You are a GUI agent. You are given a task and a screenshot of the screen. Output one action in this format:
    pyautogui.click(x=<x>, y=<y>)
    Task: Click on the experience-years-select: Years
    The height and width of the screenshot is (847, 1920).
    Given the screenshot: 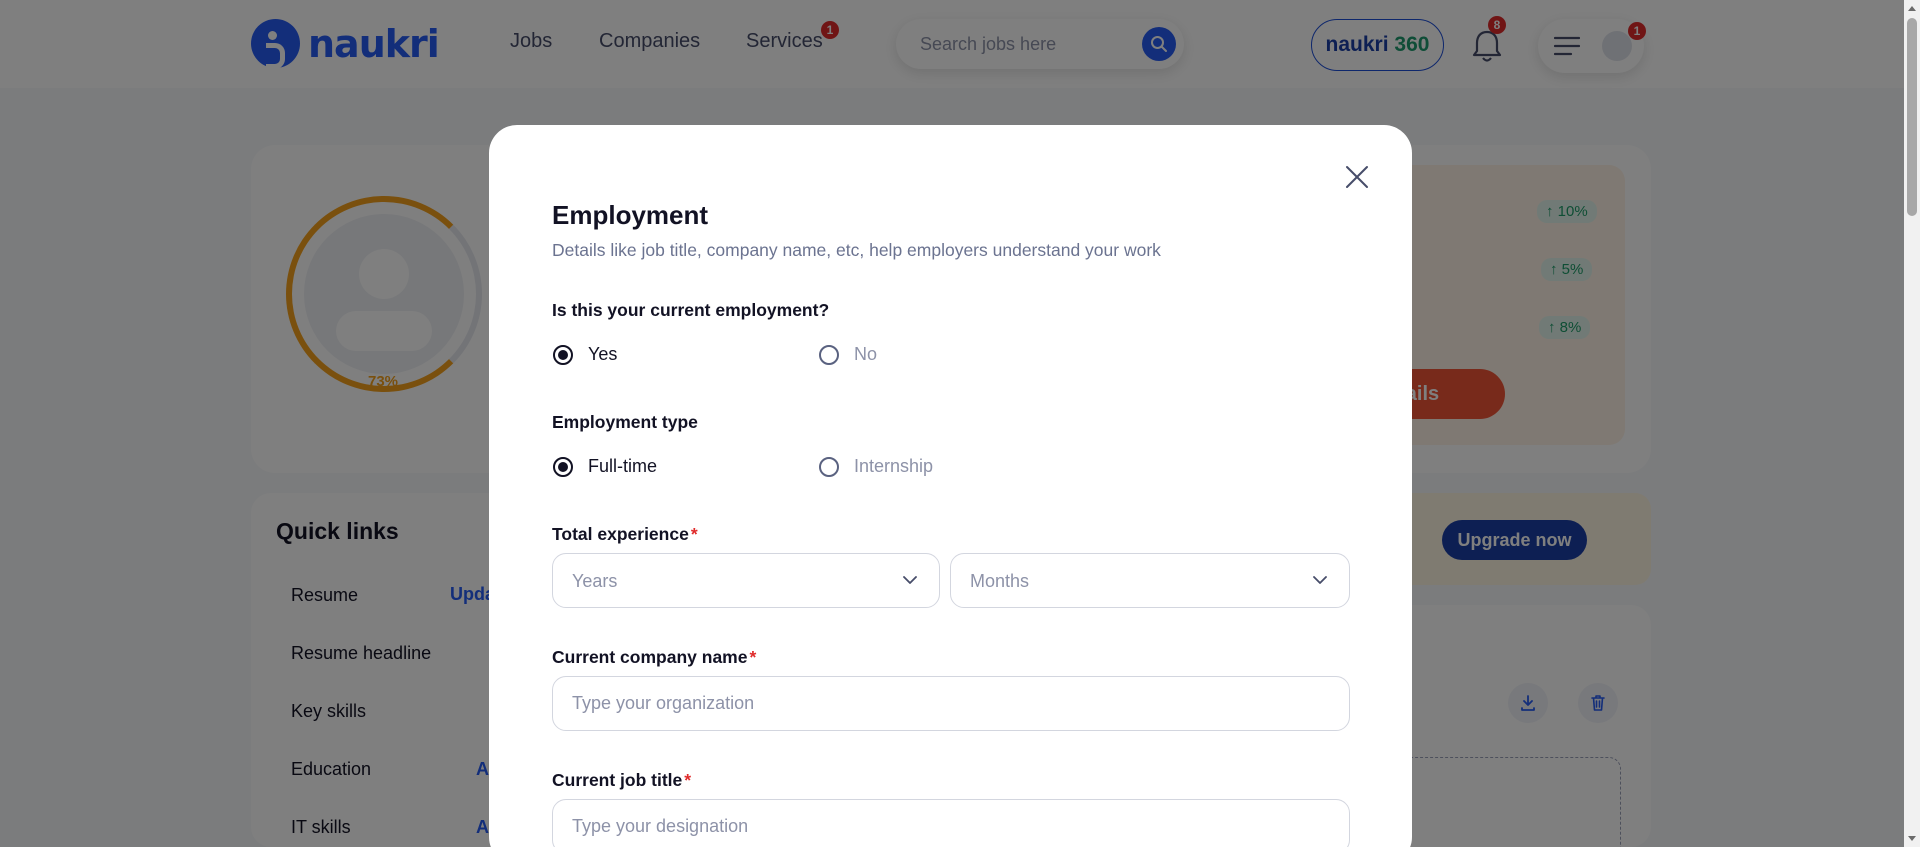 What is the action you would take?
    pyautogui.click(x=746, y=580)
    